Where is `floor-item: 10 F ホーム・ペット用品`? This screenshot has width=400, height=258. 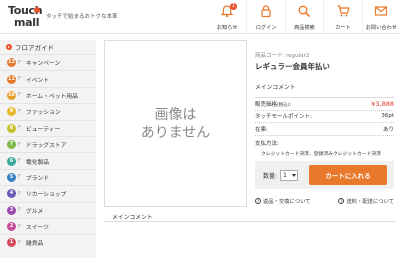
floor-item: 10 F ホーム・ペット用品 is located at coordinates (48, 95).